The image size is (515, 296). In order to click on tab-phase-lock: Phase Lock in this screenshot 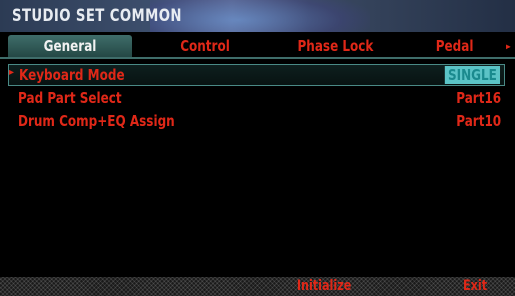, I will do `click(335, 46)`.